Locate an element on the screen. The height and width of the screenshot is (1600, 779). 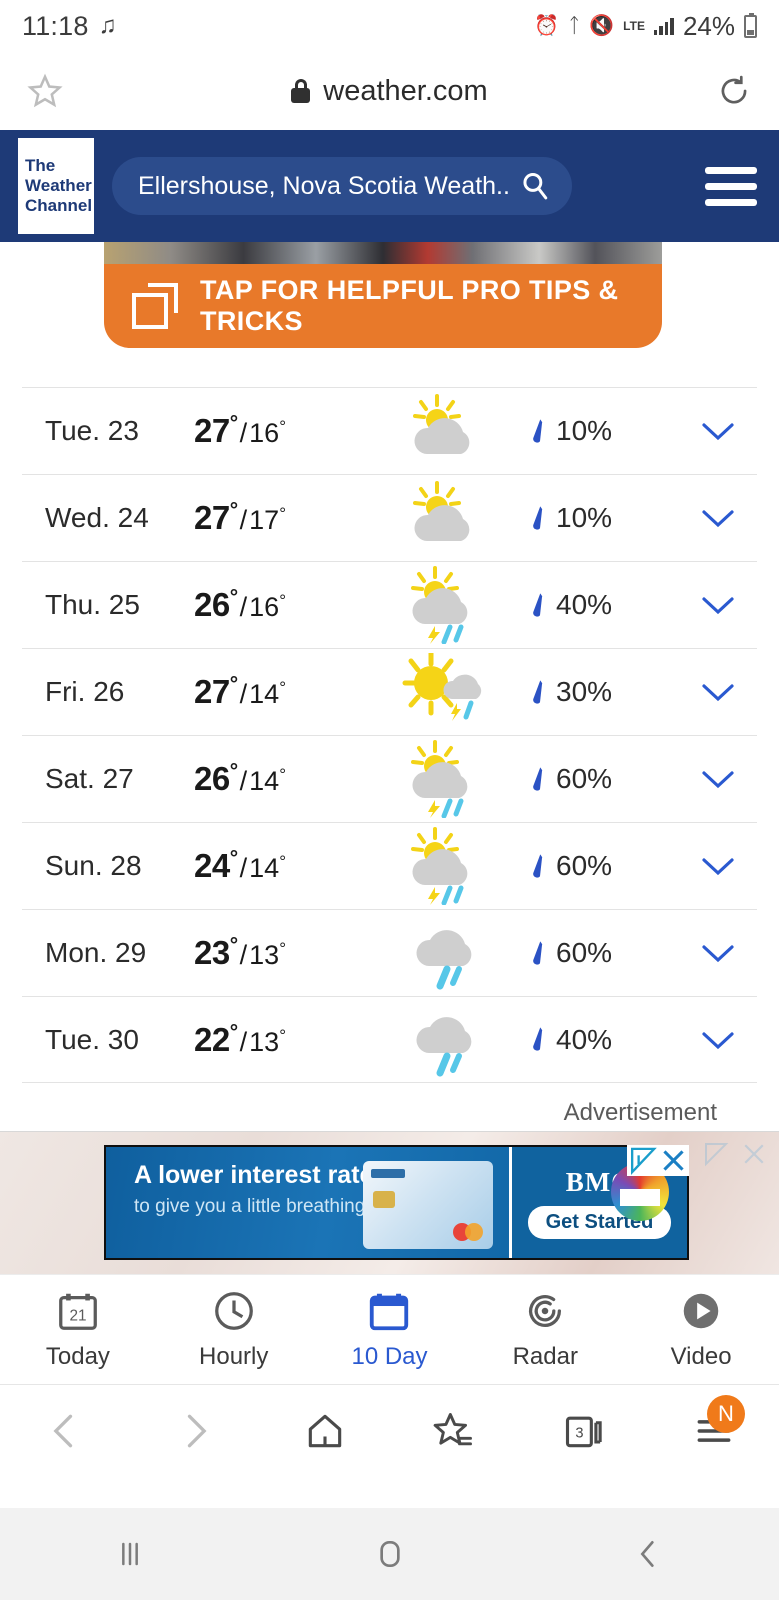
browser-back-button is located at coordinates (65, 1431).